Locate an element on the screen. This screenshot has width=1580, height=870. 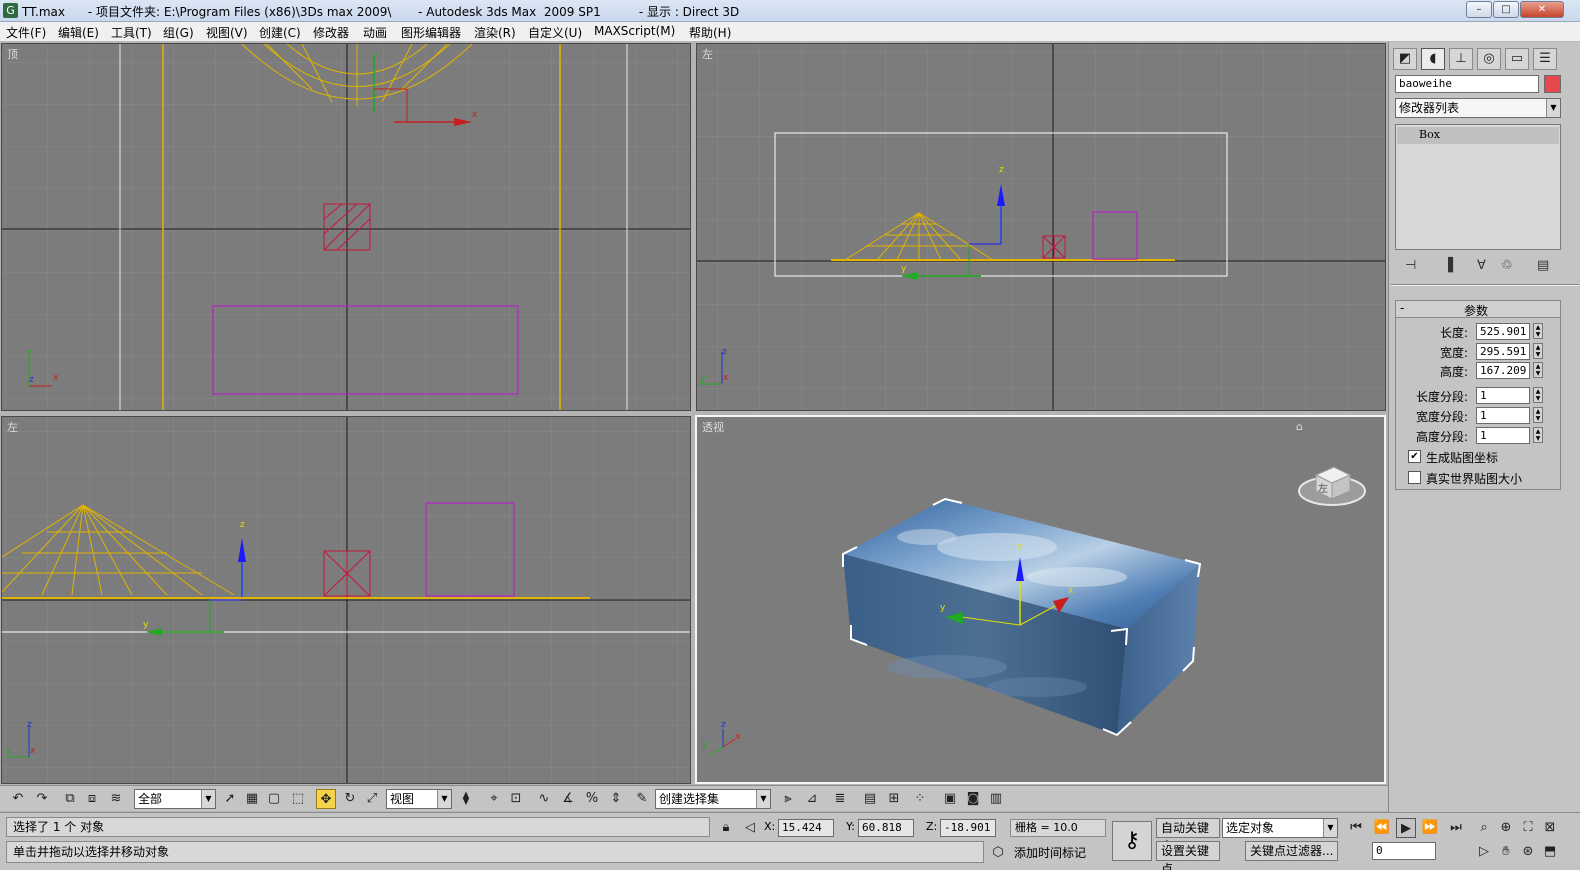
length-segs-field: 1 is located at coordinates (1503, 395).